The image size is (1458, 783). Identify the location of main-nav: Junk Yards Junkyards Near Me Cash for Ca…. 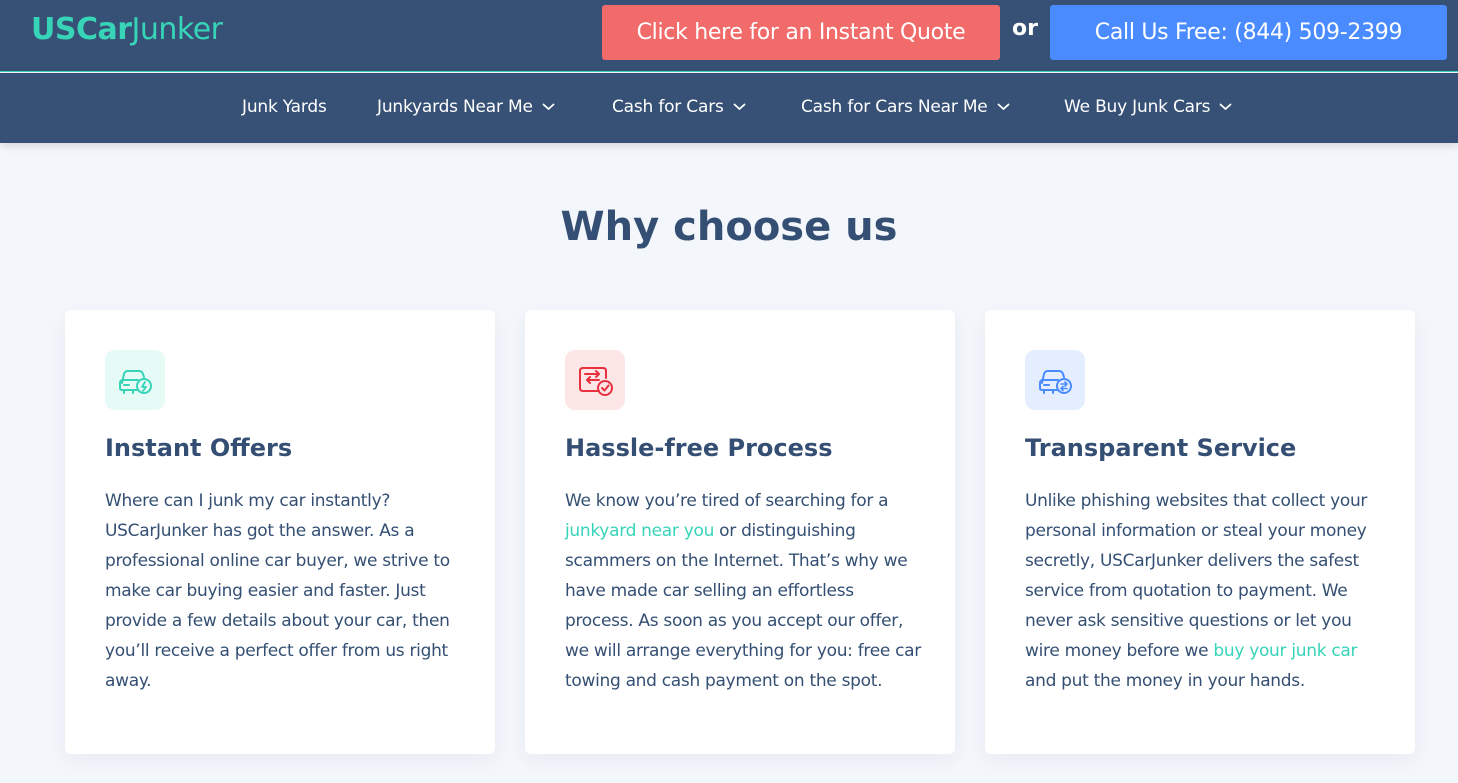
(729, 108).